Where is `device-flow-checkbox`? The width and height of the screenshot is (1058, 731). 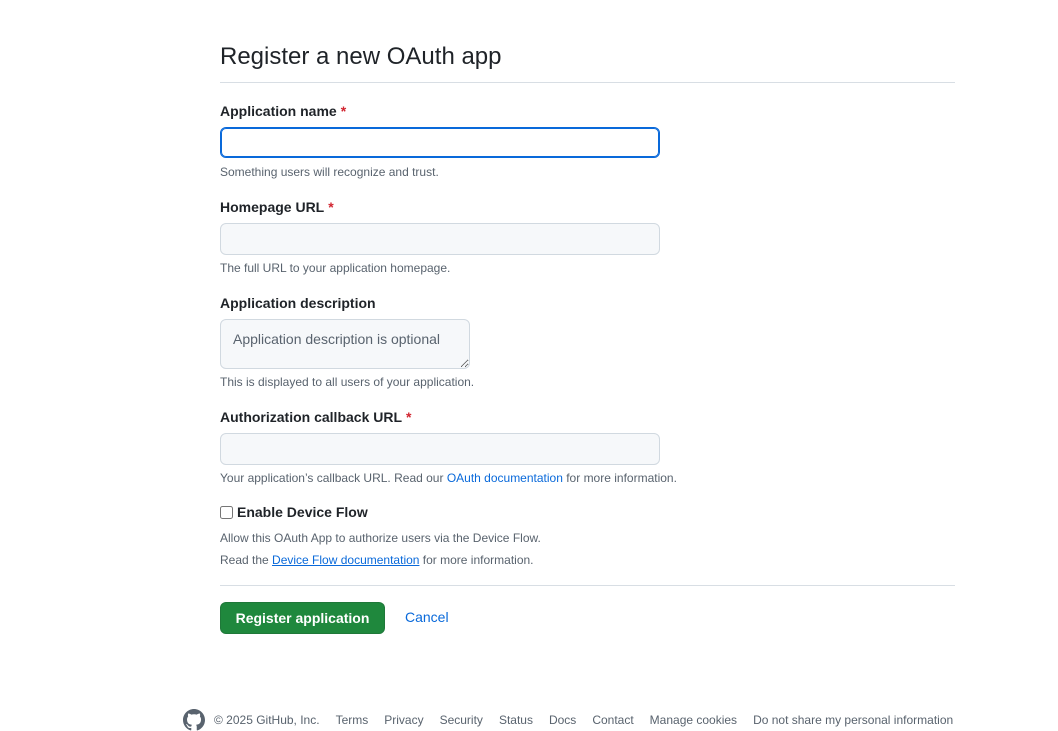
device-flow-checkbox is located at coordinates (226, 512).